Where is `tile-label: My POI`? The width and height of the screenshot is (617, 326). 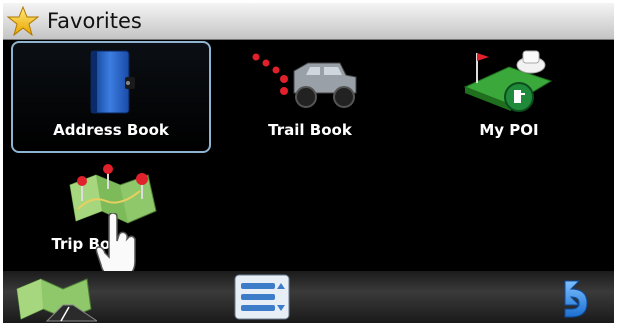
tile-label: My POI is located at coordinates (509, 130).